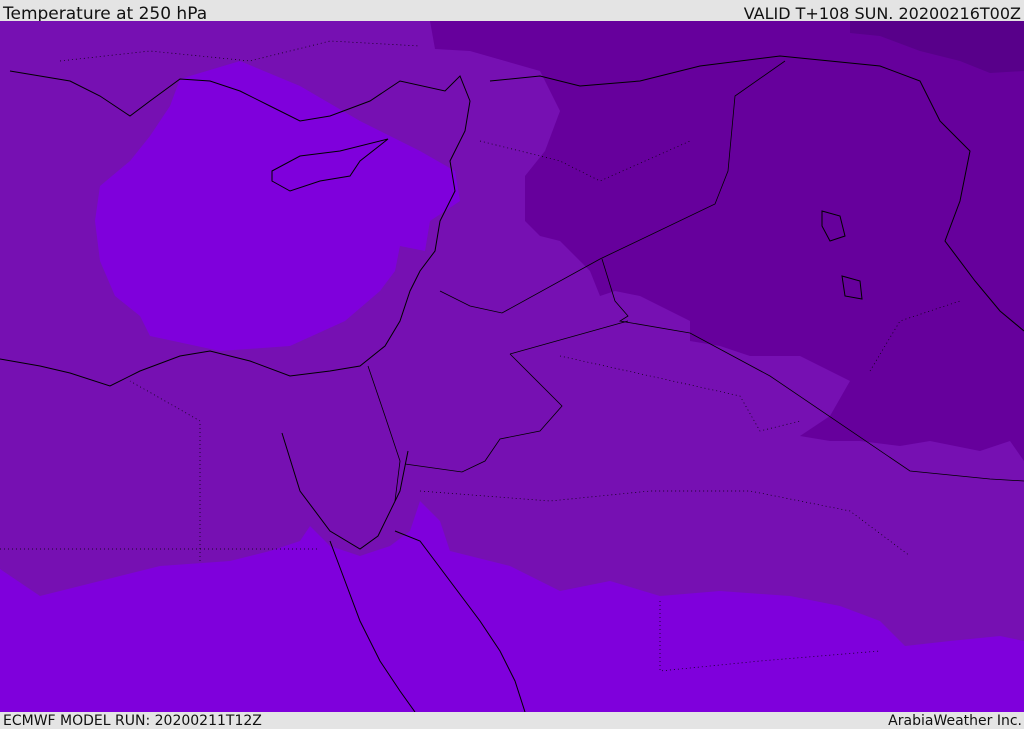 This screenshot has width=1024, height=729. I want to click on credit: ArabiaWeather Inc., so click(955, 721).